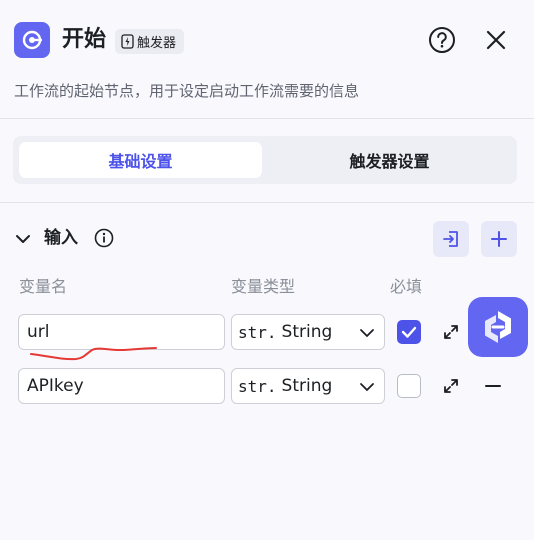  What do you see at coordinates (104, 238) in the screenshot?
I see `info-icon` at bounding box center [104, 238].